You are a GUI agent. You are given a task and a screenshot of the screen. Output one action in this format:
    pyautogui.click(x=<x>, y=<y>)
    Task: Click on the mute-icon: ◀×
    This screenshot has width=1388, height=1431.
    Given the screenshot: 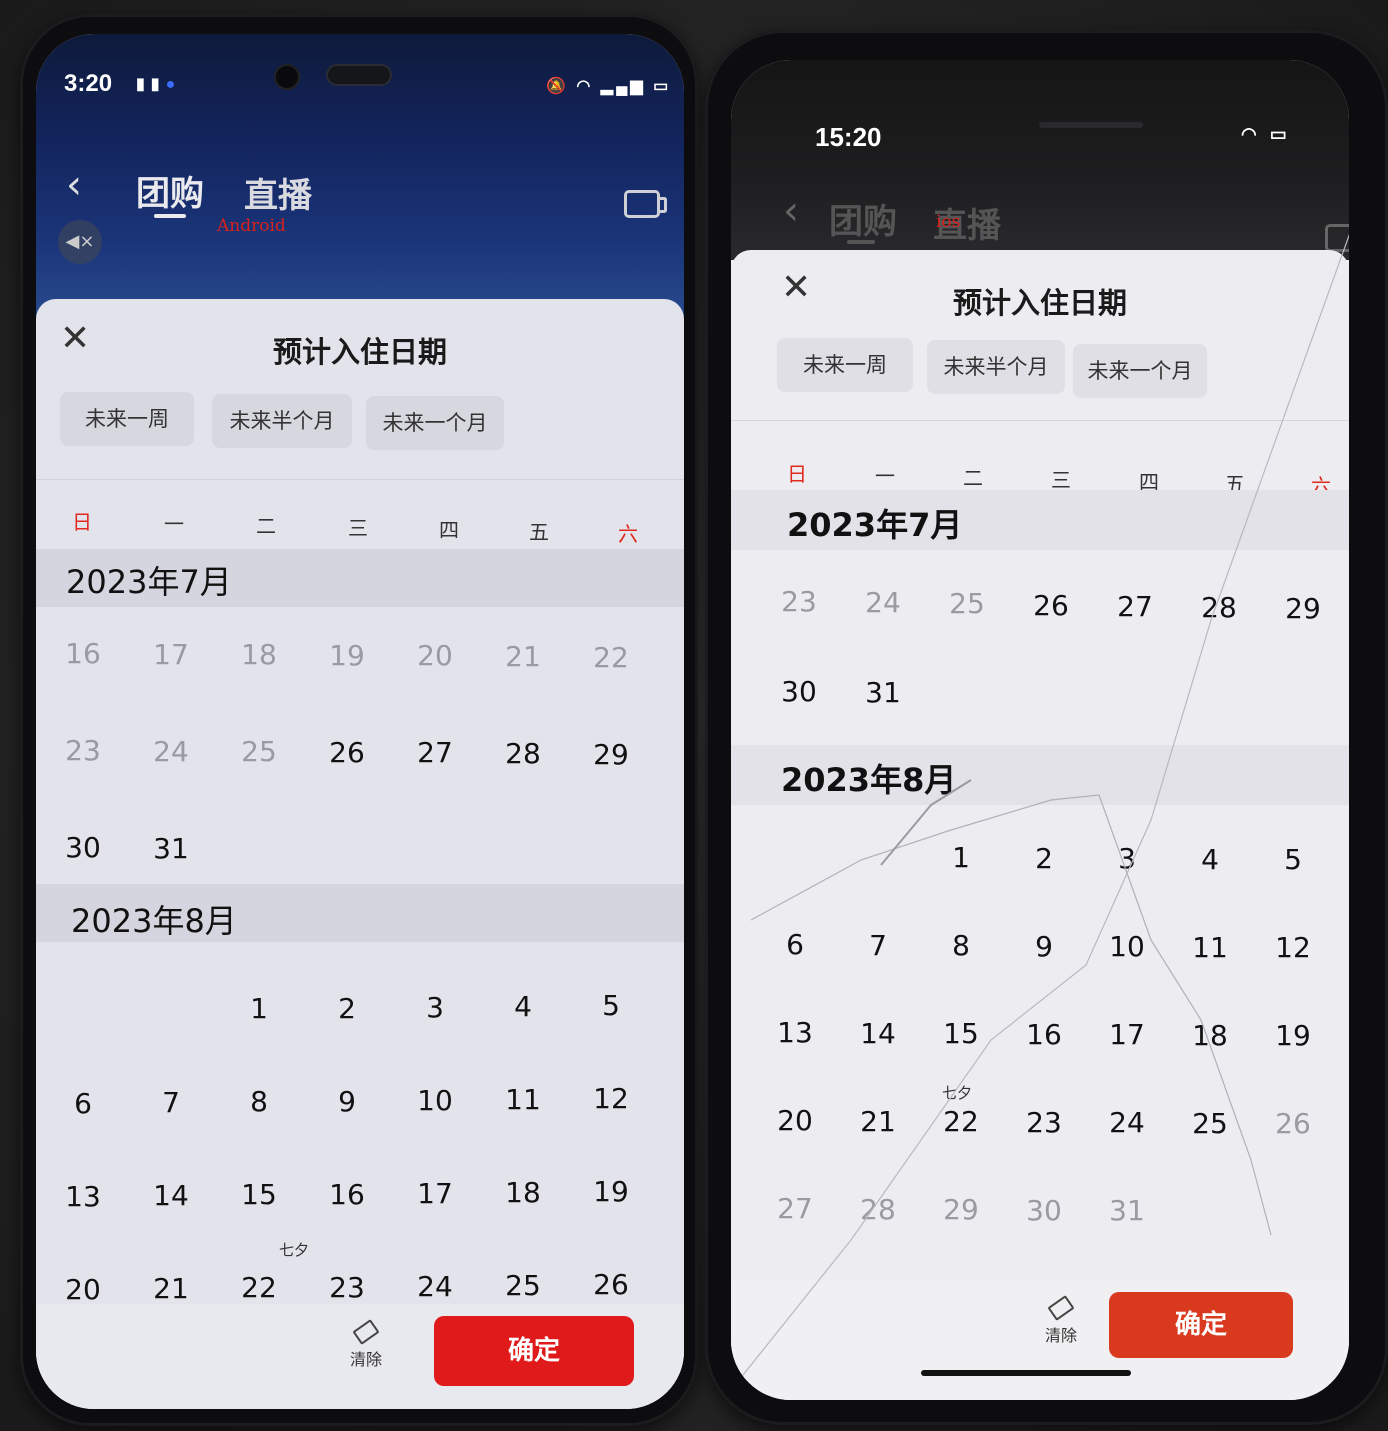 What is the action you would take?
    pyautogui.click(x=80, y=242)
    